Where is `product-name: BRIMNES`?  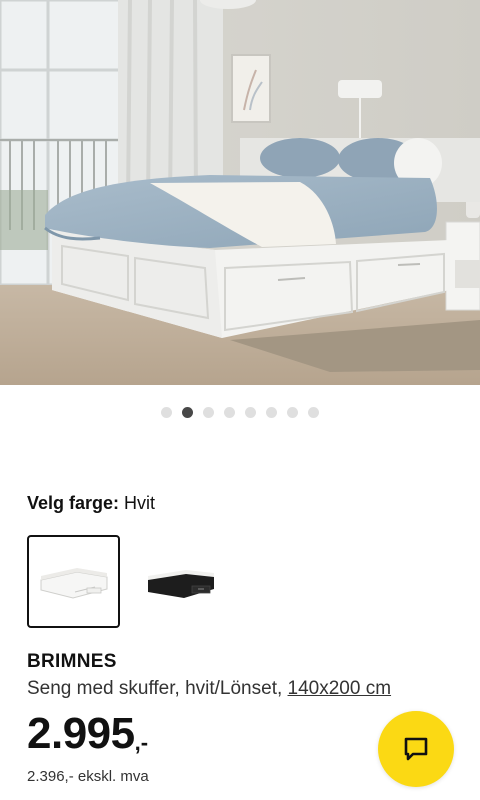
product-name: BRIMNES is located at coordinates (72, 661).